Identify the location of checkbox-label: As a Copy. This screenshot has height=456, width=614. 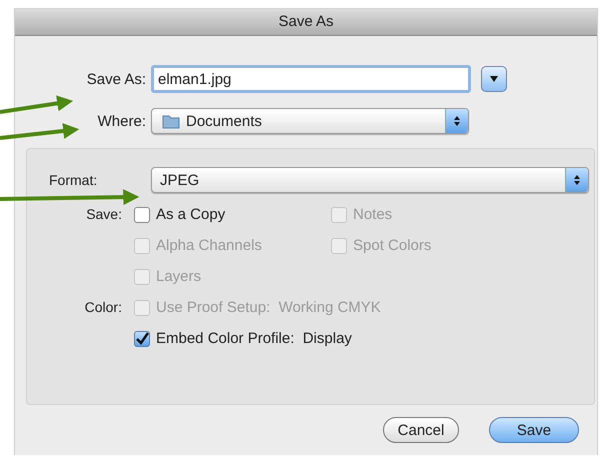
(191, 214).